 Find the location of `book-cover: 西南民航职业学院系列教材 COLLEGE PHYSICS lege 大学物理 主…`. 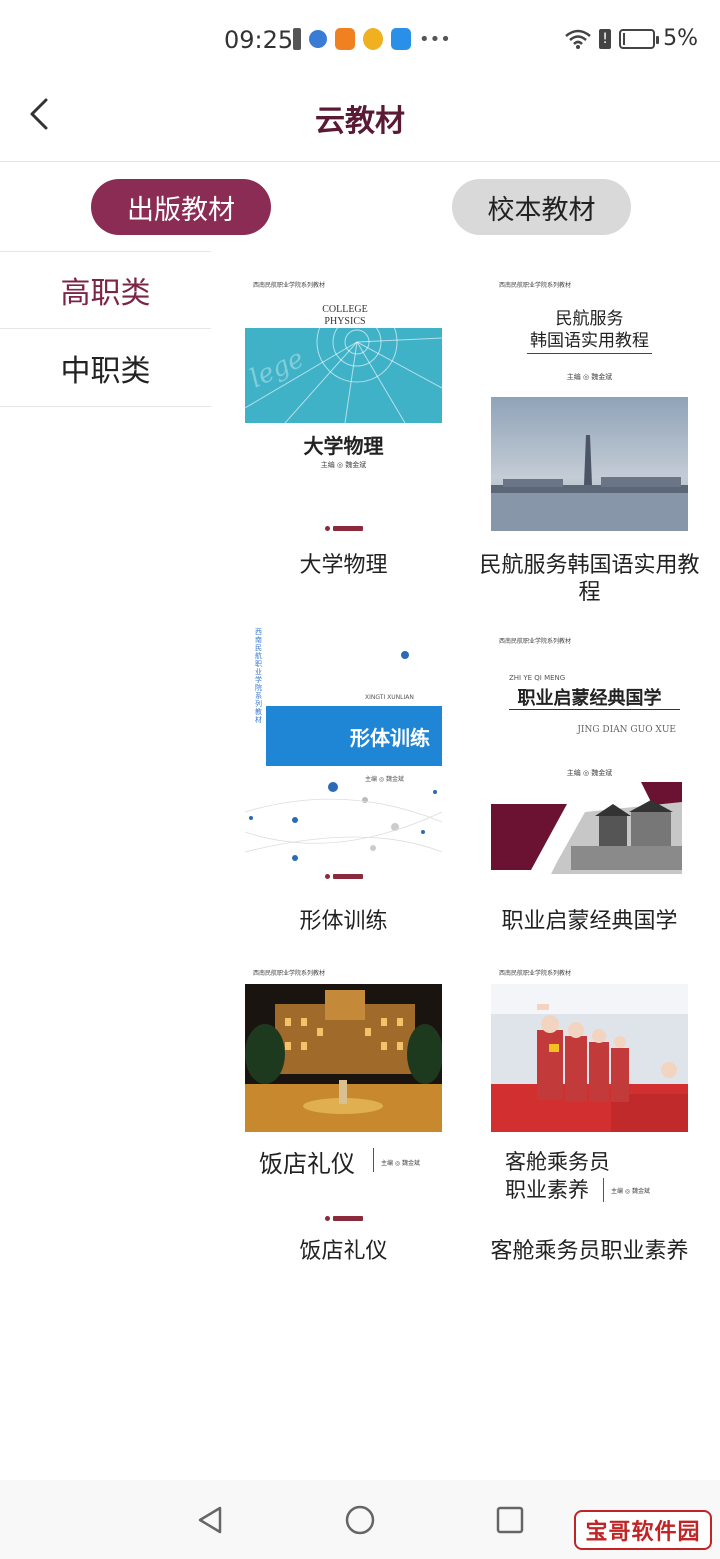

book-cover: 西南民航职业学院系列教材 COLLEGE PHYSICS lege 大学物理 主… is located at coordinates (343, 406).